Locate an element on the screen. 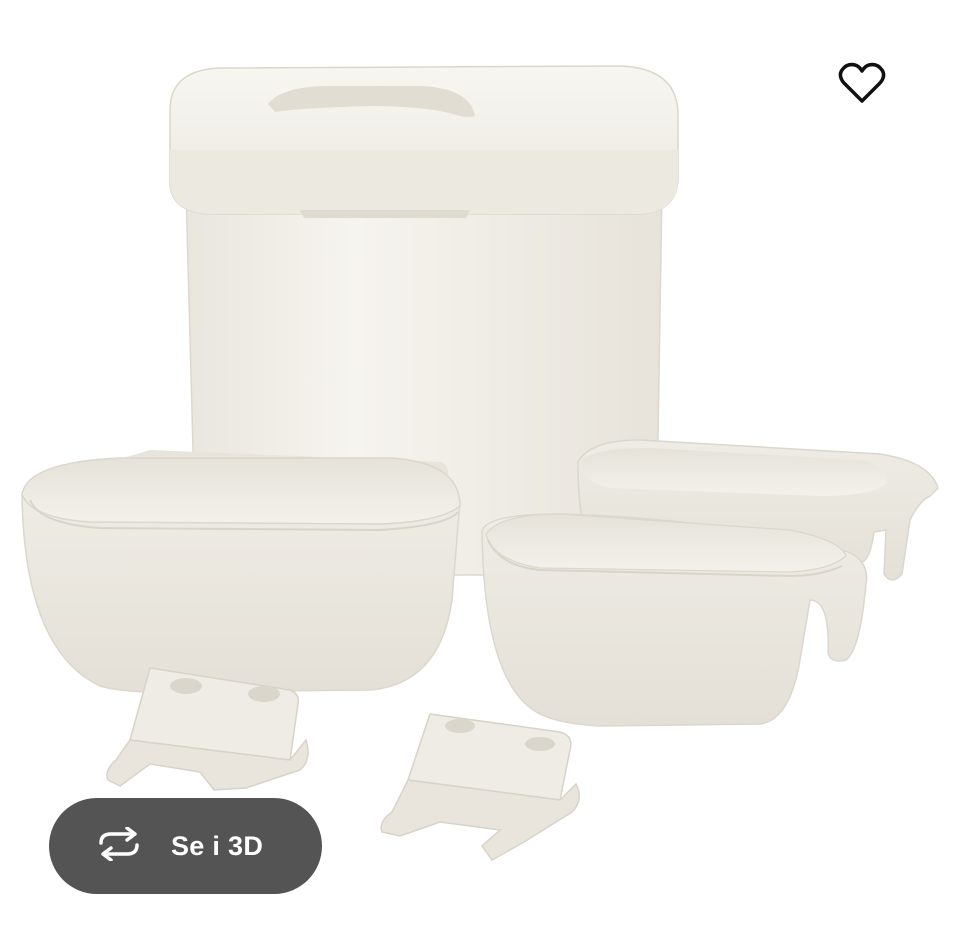 The height and width of the screenshot is (943, 960). rotate-arrows-icon is located at coordinates (119, 845).